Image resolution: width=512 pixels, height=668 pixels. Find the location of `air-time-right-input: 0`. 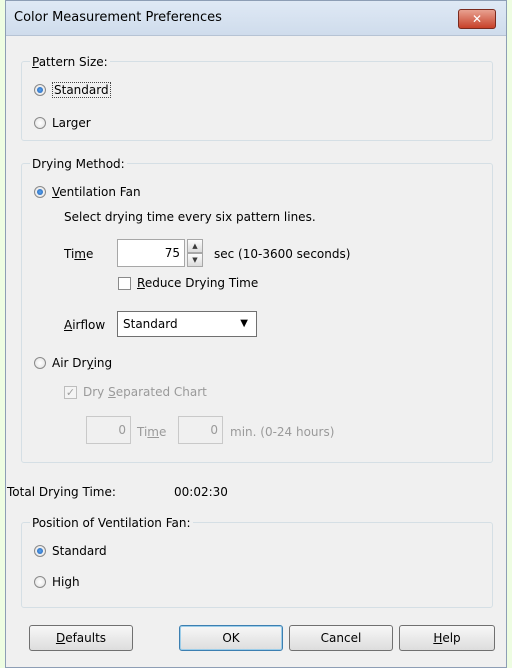

air-time-right-input: 0 is located at coordinates (200, 430).